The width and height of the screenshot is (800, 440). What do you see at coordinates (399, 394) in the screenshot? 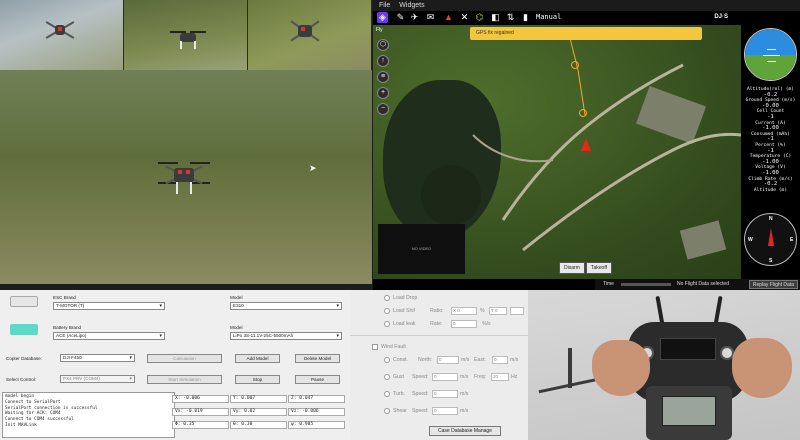
I see `turb-label: Turb.` at bounding box center [399, 394].